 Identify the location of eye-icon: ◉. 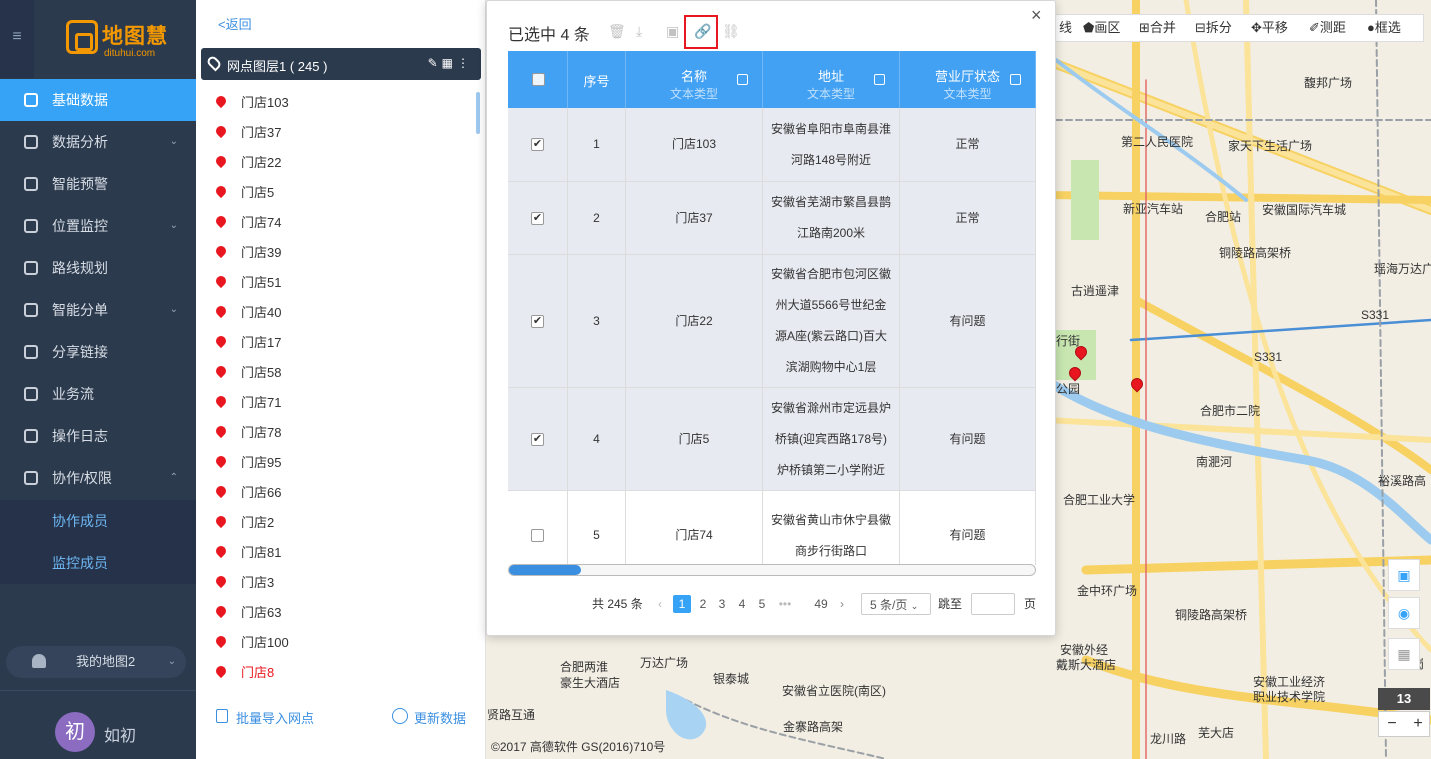
(1404, 613).